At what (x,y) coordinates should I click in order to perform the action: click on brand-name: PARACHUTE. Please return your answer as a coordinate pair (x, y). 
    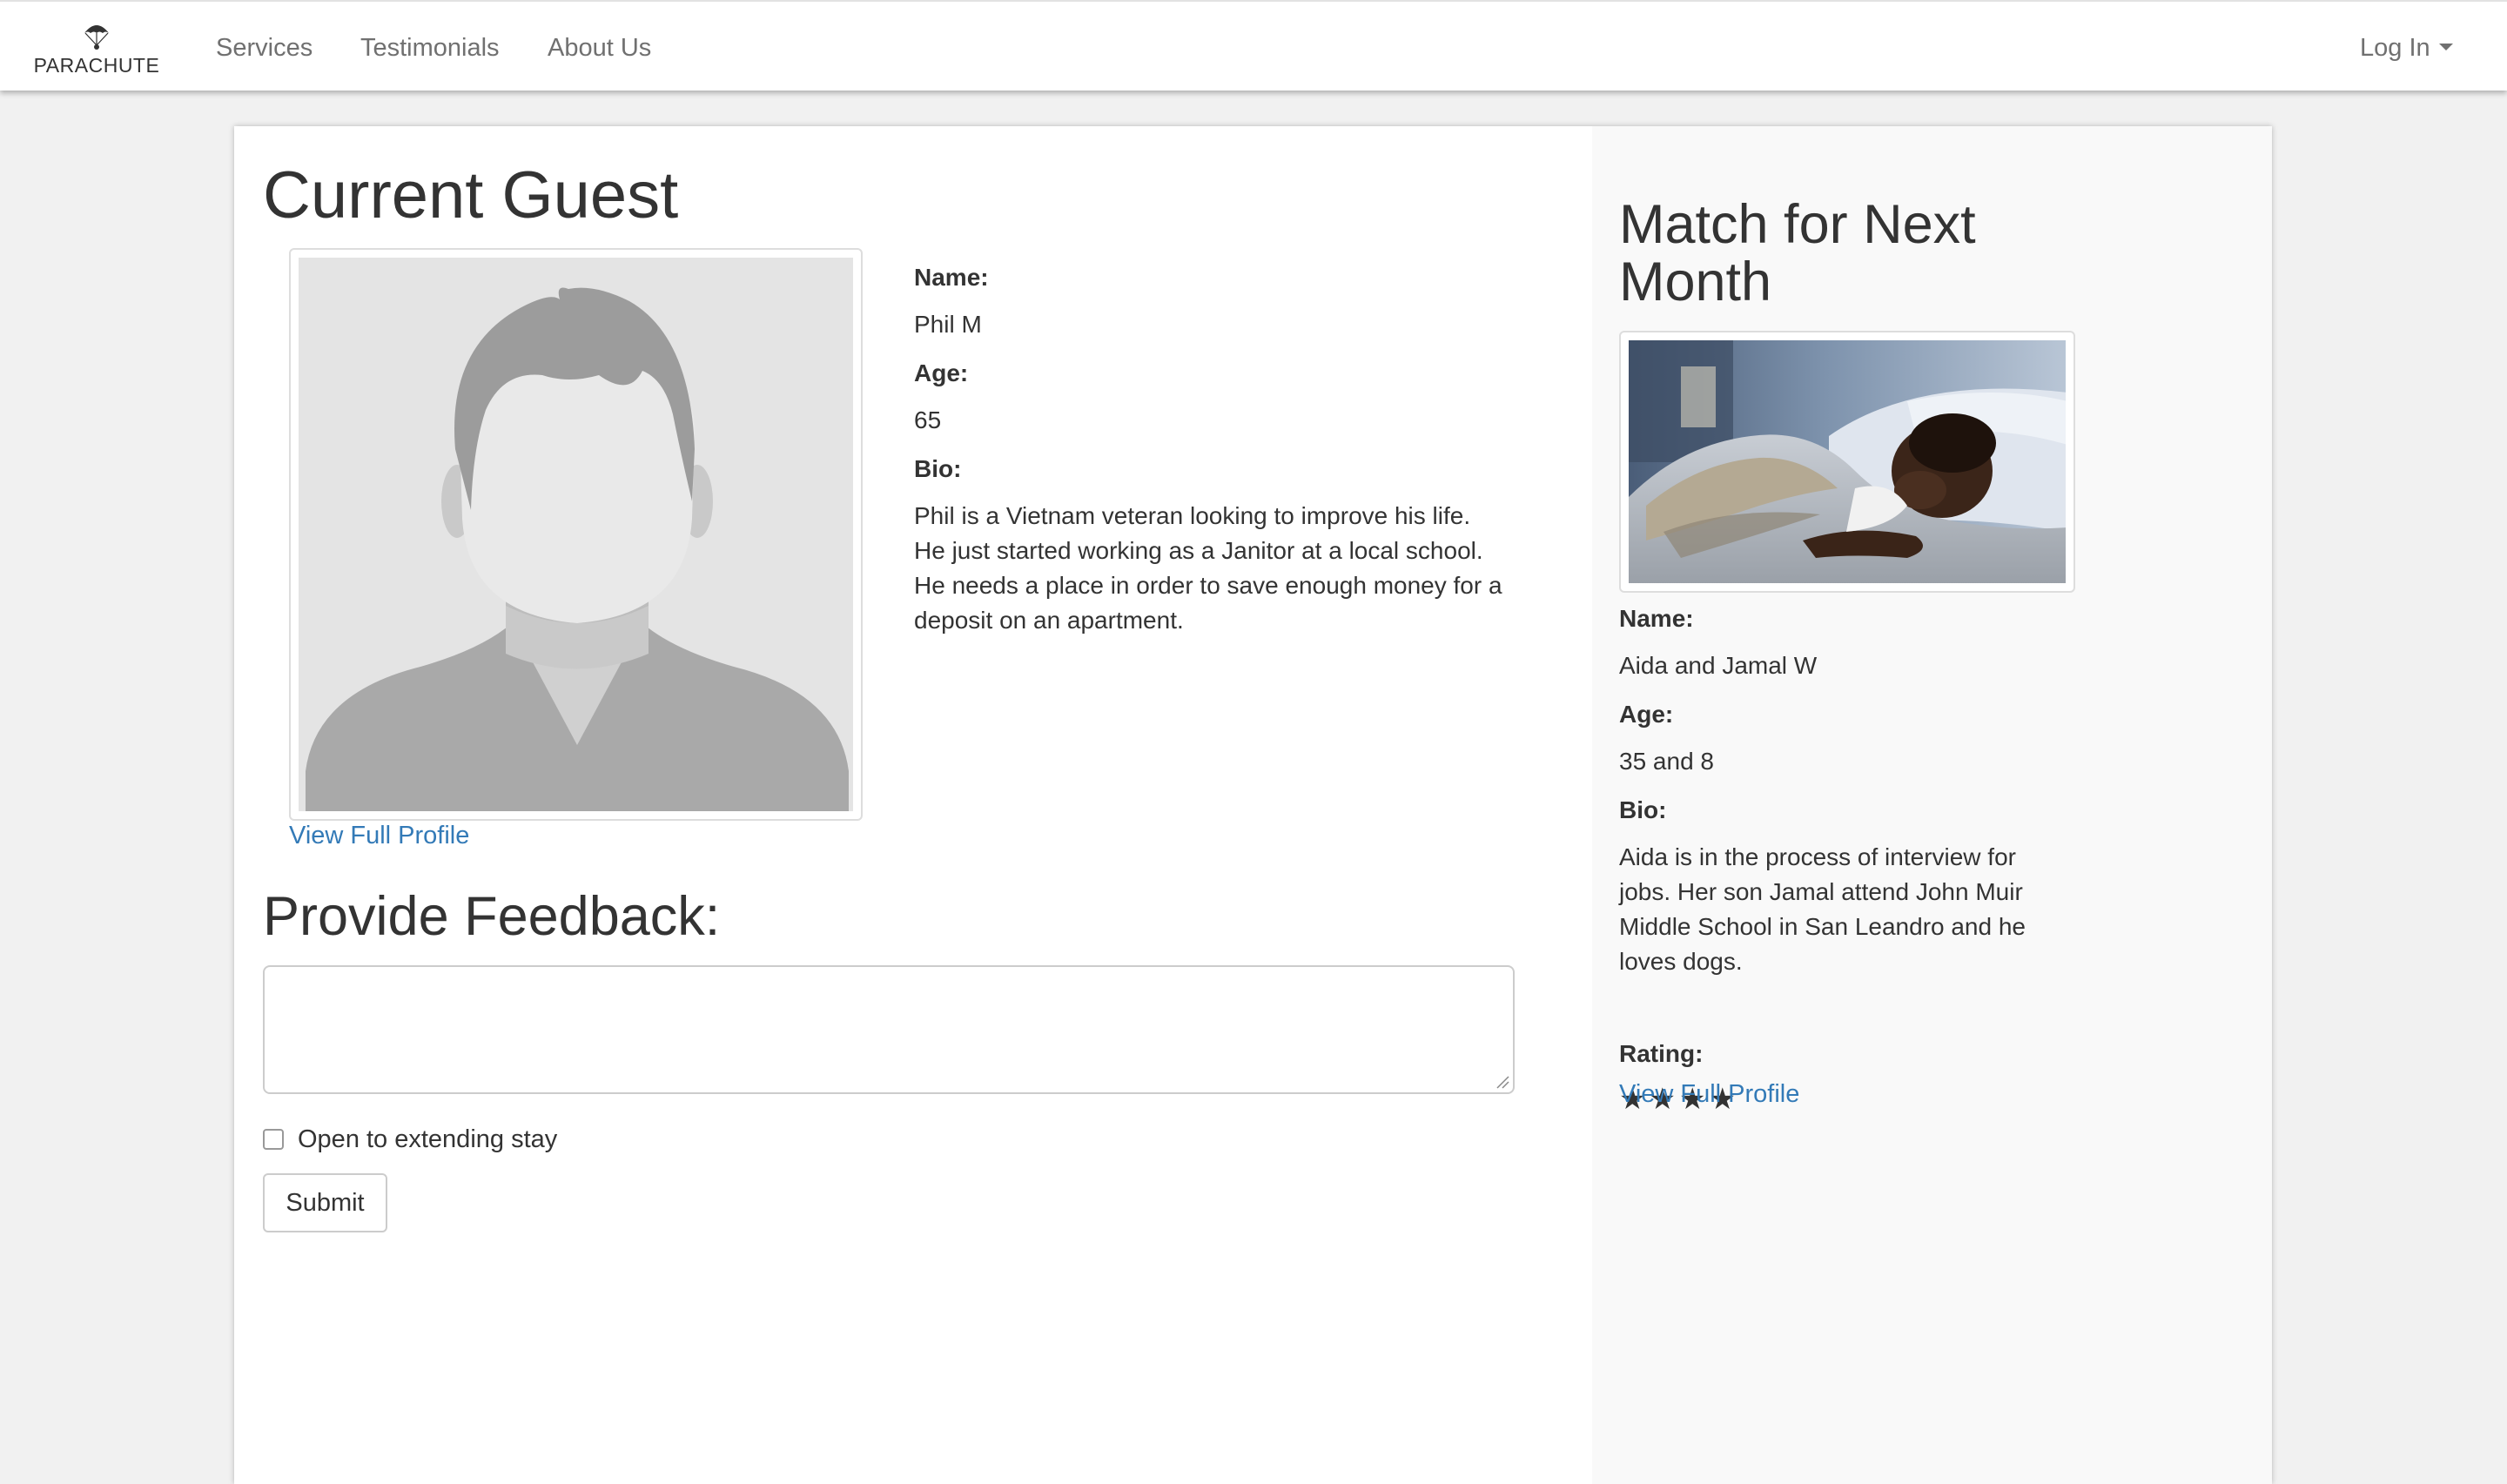
    Looking at the image, I should click on (96, 65).